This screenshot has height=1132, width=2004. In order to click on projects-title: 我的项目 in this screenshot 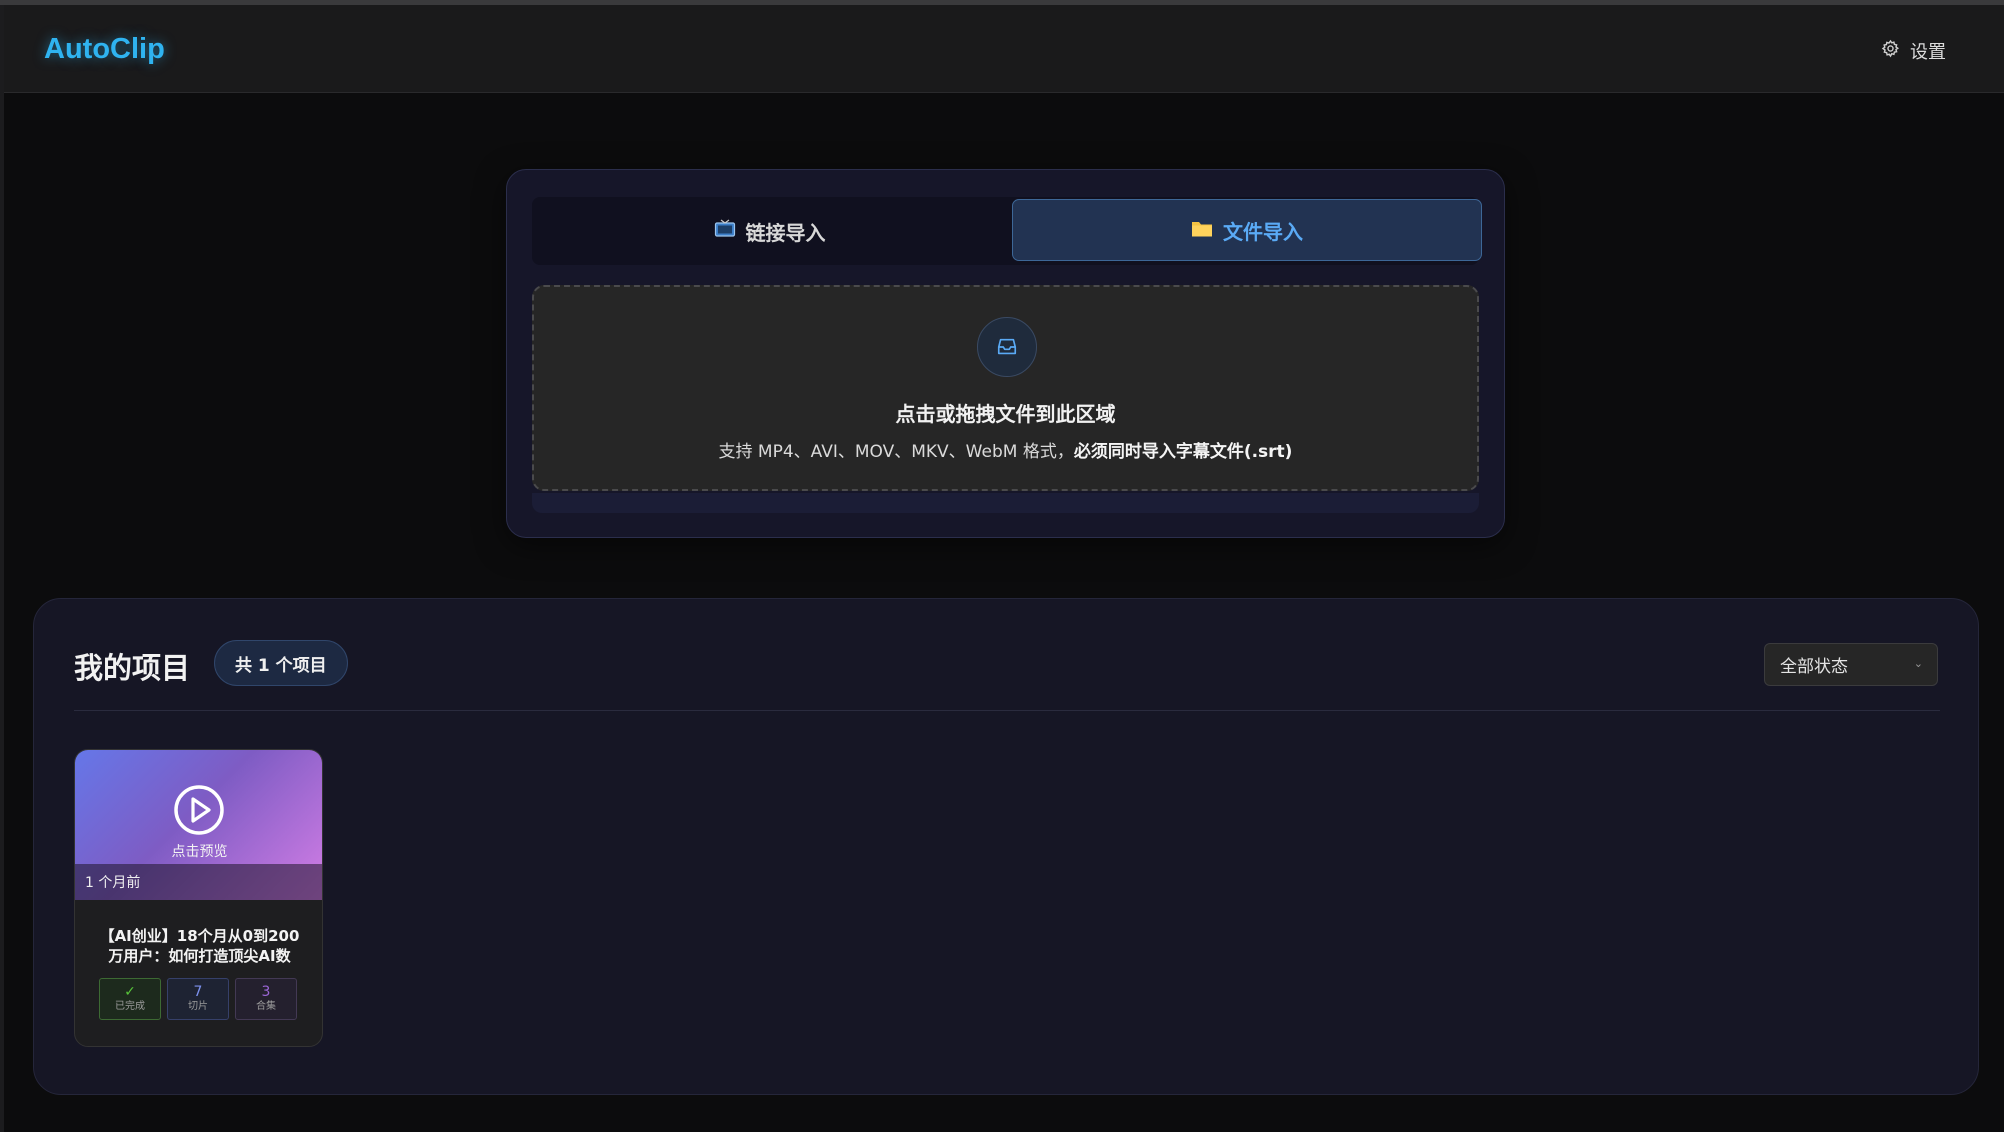, I will do `click(132, 668)`.